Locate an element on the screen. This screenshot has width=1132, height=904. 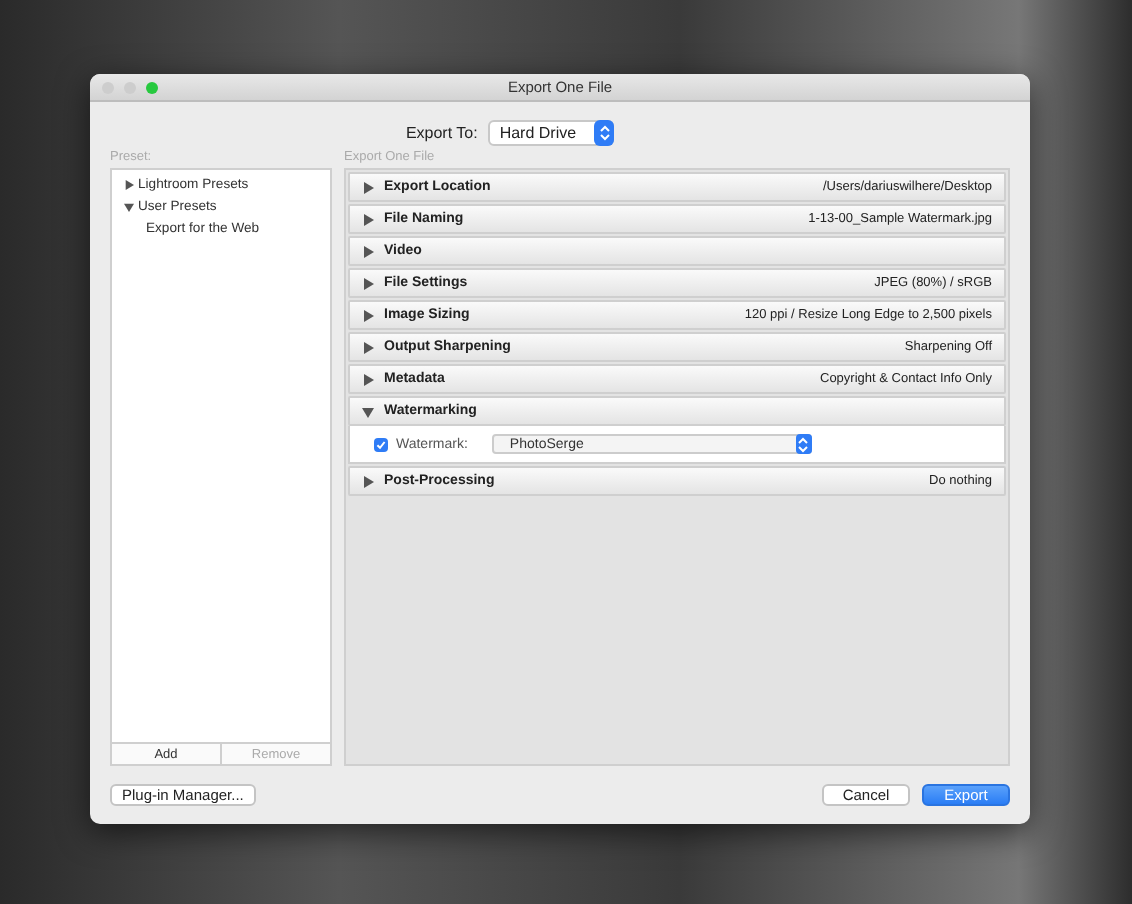
export-to-dropdown: Hard Drive is located at coordinates (551, 132).